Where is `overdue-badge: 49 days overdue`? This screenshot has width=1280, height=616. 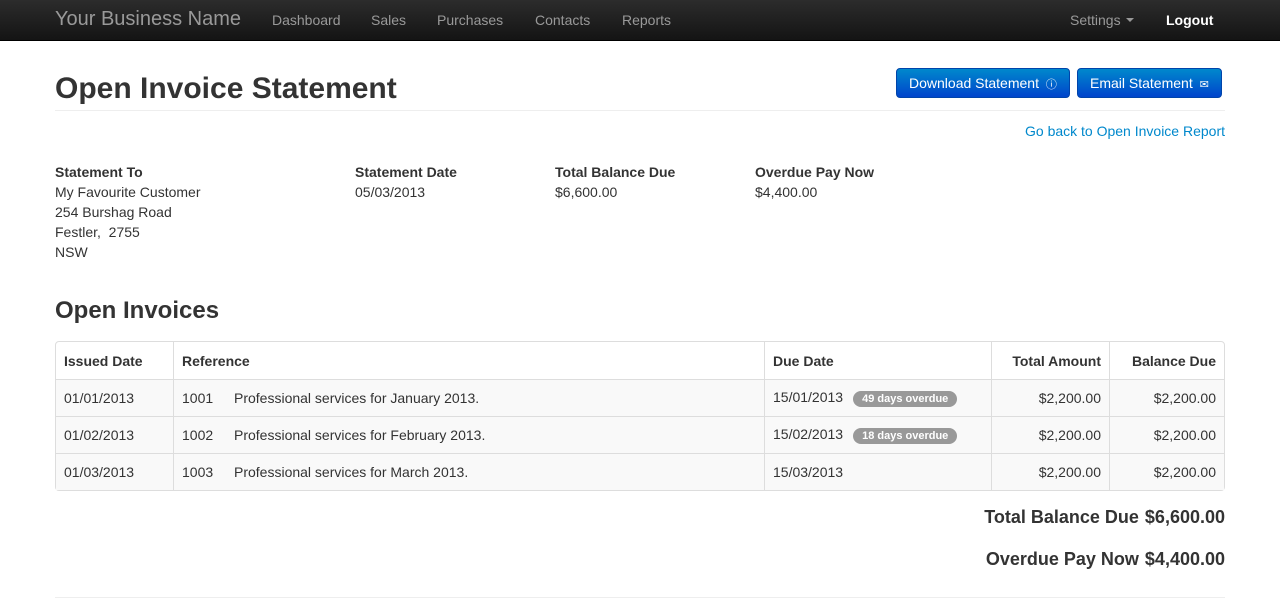 overdue-badge: 49 days overdue is located at coordinates (905, 399).